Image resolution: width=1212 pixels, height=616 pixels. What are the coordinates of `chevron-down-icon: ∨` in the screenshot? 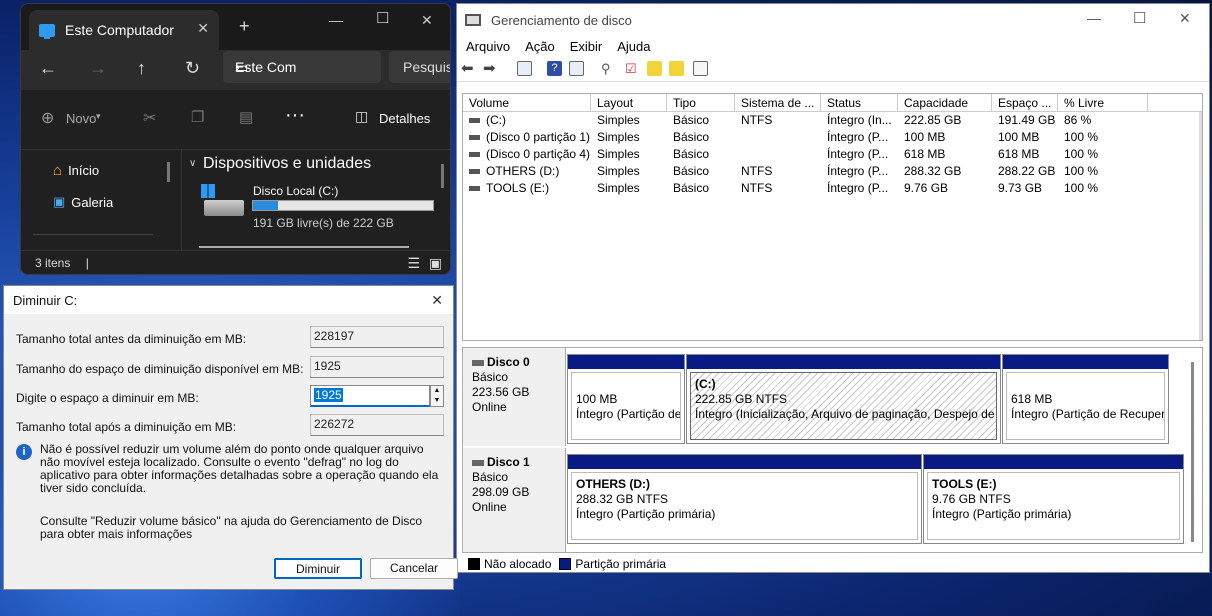 It's located at (192, 163).